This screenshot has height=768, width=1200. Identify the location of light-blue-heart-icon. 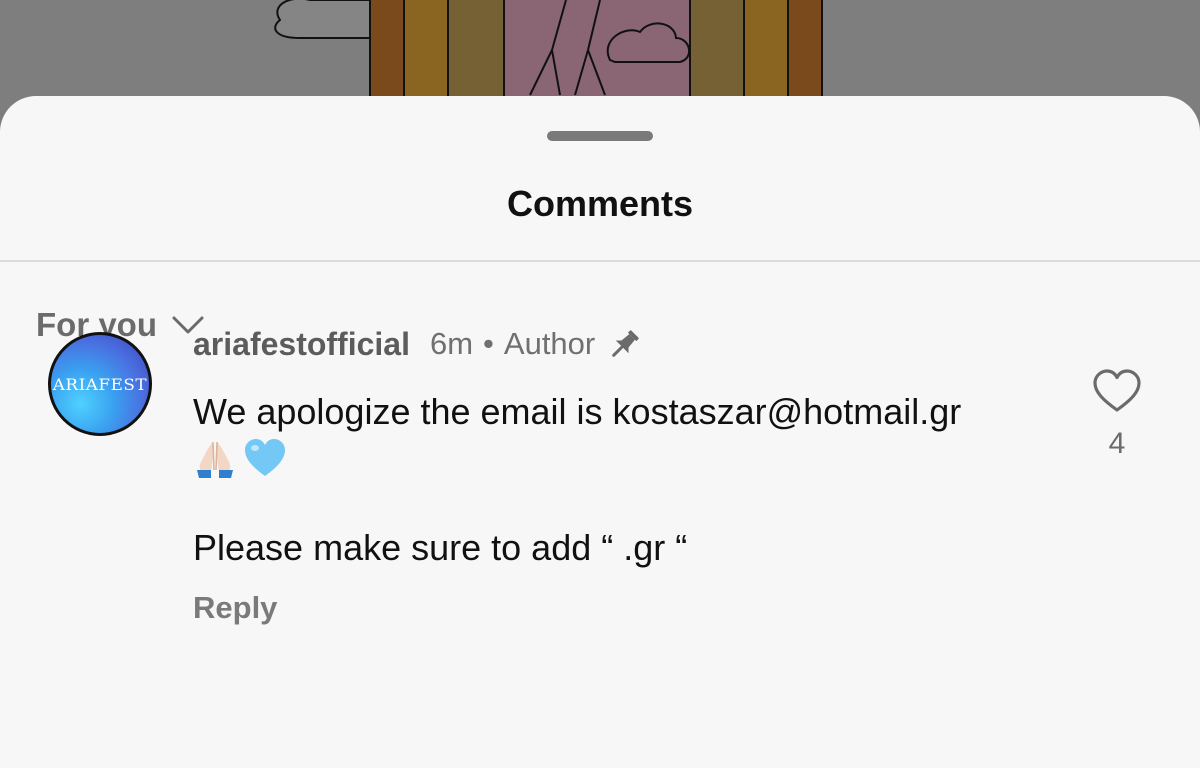
(265, 458).